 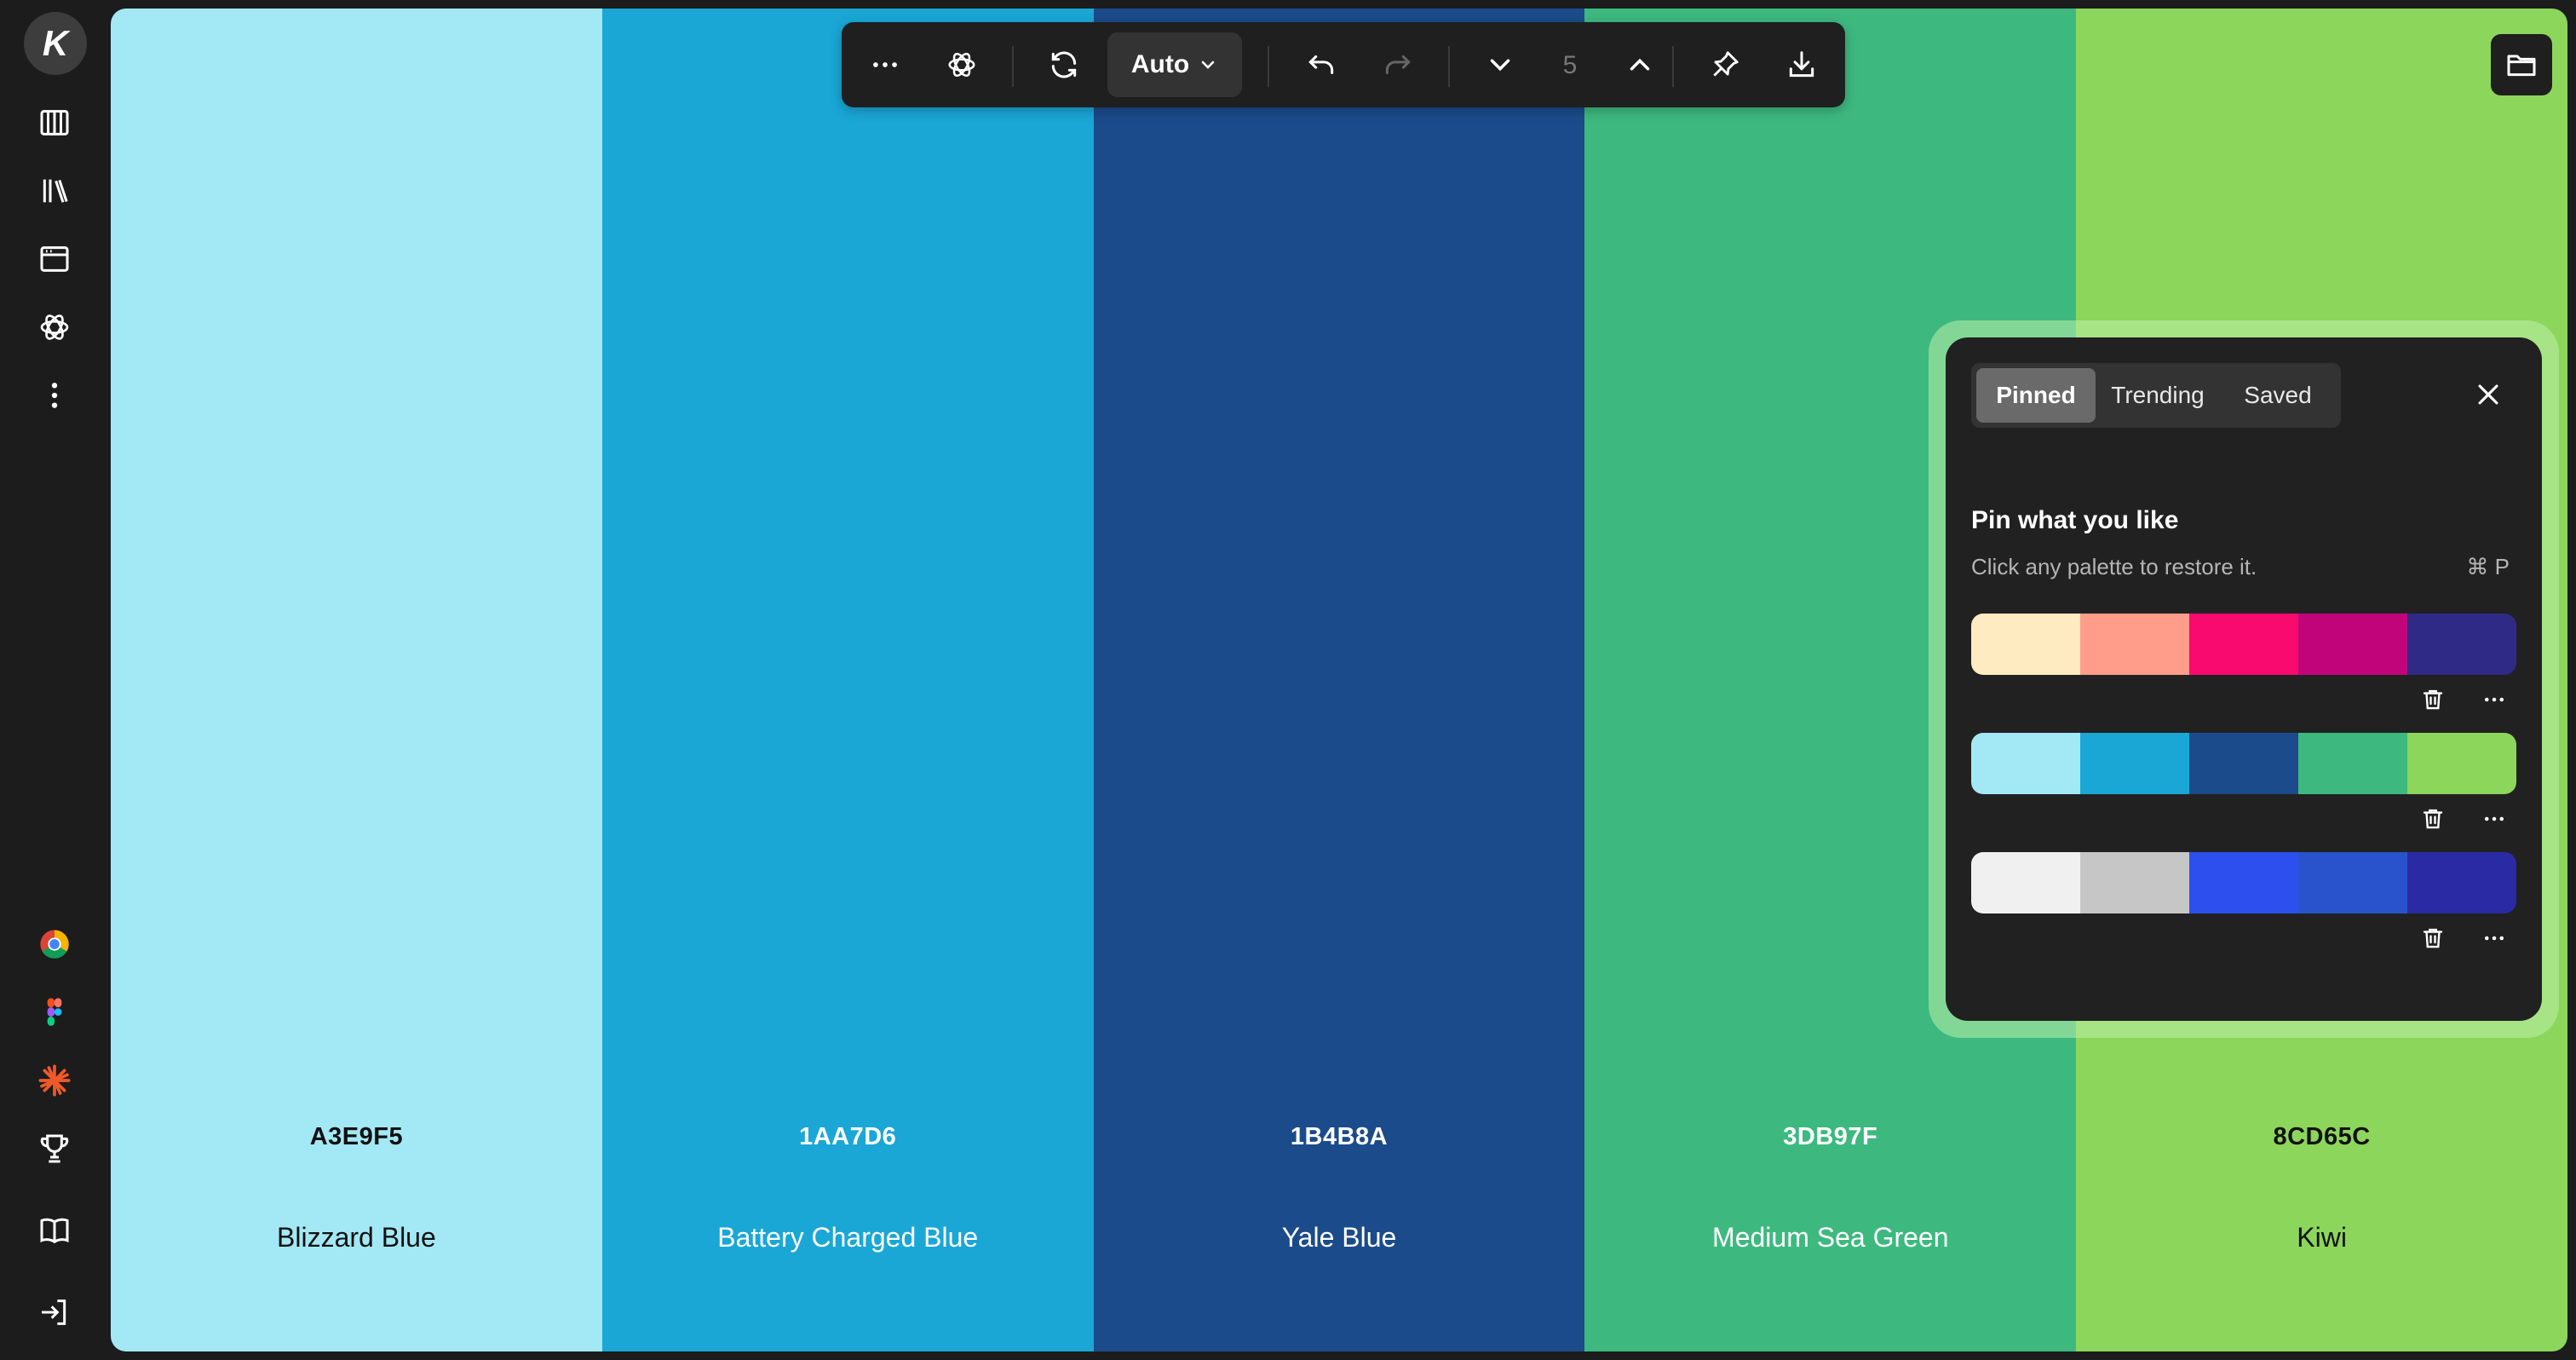 I want to click on sidebar: K, so click(x=55, y=680).